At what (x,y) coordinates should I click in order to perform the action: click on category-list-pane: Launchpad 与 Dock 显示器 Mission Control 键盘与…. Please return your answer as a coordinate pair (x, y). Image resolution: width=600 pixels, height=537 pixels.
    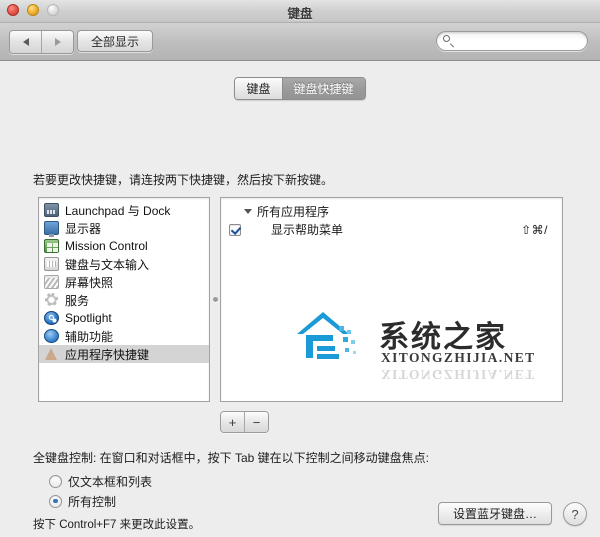
    Looking at the image, I should click on (124, 299).